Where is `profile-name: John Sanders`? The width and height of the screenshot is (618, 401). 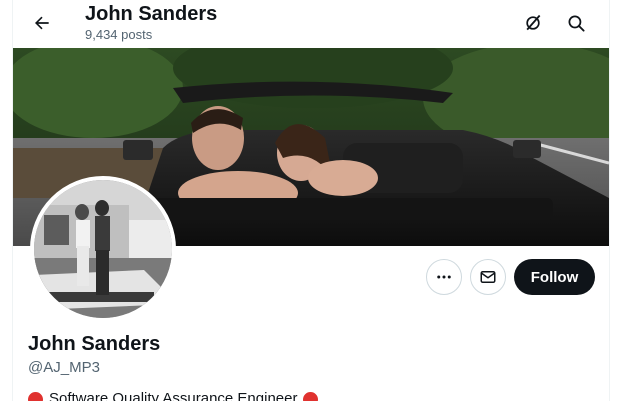 profile-name: John Sanders is located at coordinates (94, 344).